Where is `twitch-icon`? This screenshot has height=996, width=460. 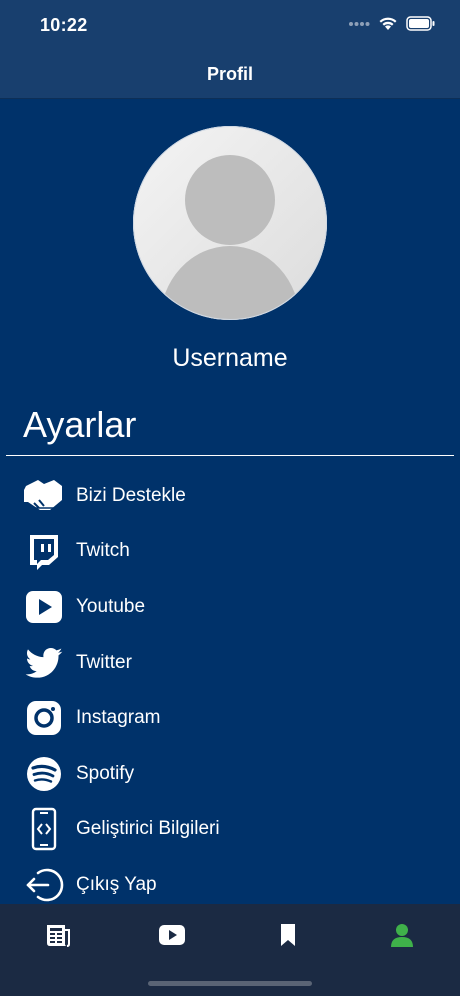 twitch-icon is located at coordinates (44, 551).